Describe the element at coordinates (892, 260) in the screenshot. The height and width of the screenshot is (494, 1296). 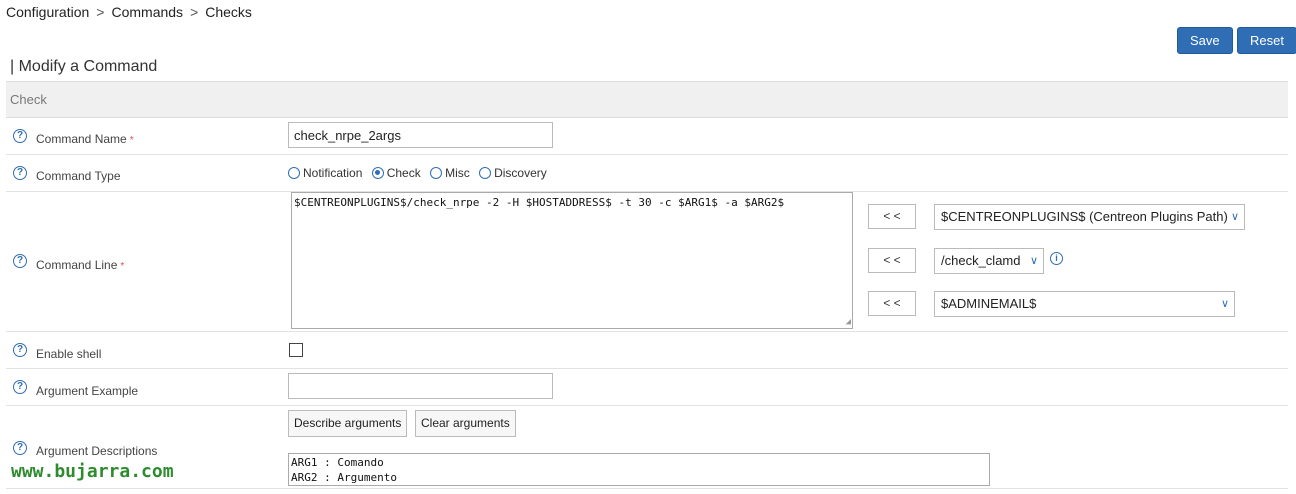
I see `insert-macro-button-2: < <` at that location.